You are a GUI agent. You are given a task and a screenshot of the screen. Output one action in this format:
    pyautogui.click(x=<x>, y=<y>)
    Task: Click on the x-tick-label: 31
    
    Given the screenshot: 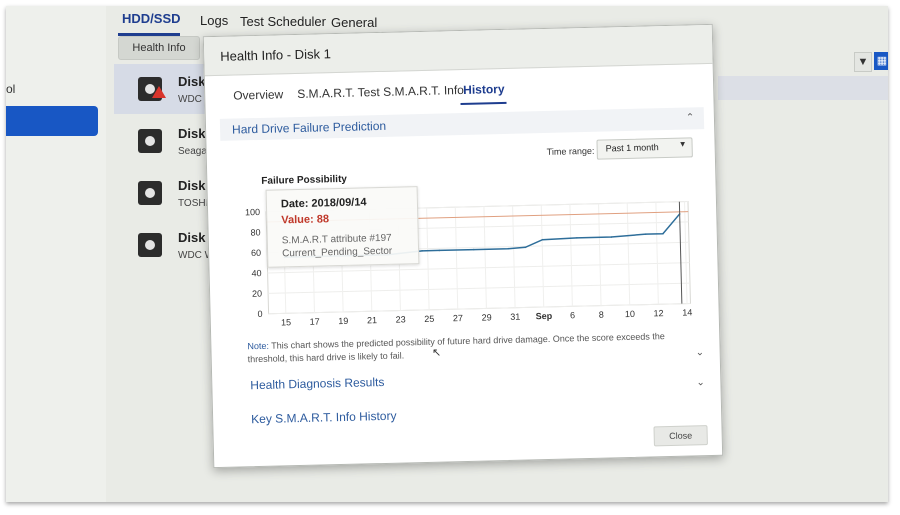 What is the action you would take?
    pyautogui.click(x=515, y=317)
    